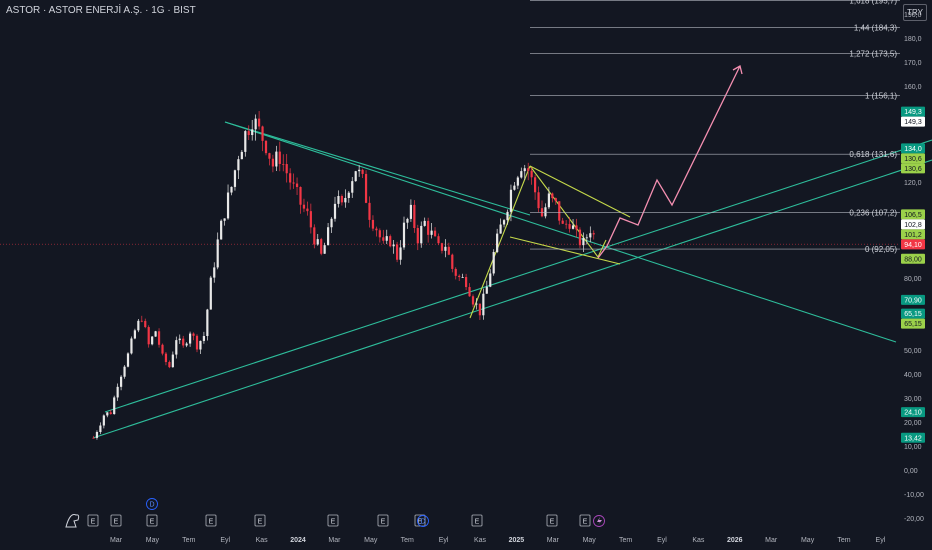 The height and width of the screenshot is (550, 932). Describe the element at coordinates (913, 447) in the screenshot. I see `y-tick-label: 10,00` at that location.